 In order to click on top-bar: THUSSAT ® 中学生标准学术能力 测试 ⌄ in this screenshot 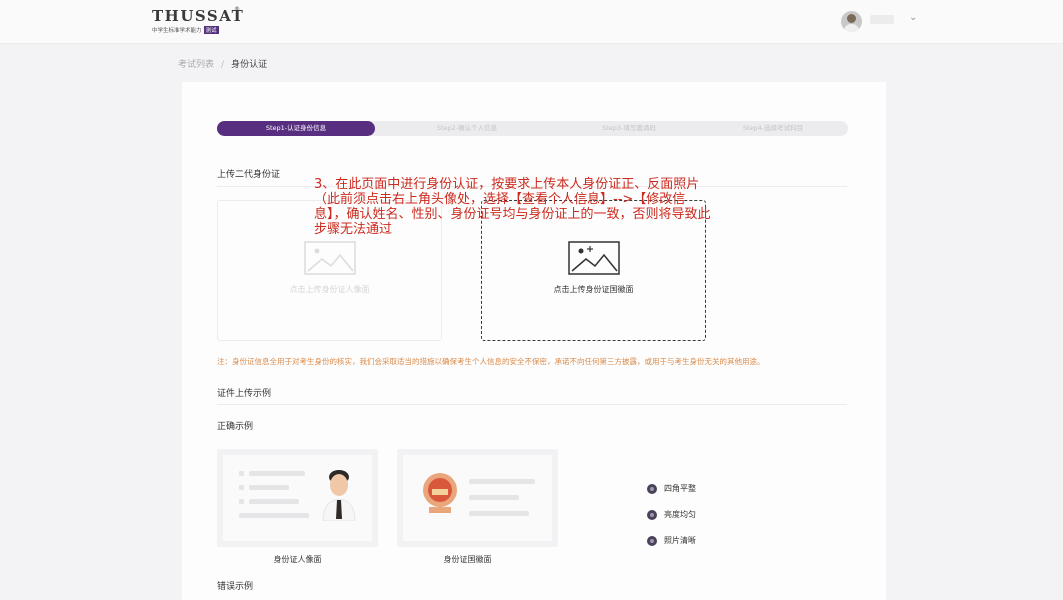, I will do `click(531, 22)`.